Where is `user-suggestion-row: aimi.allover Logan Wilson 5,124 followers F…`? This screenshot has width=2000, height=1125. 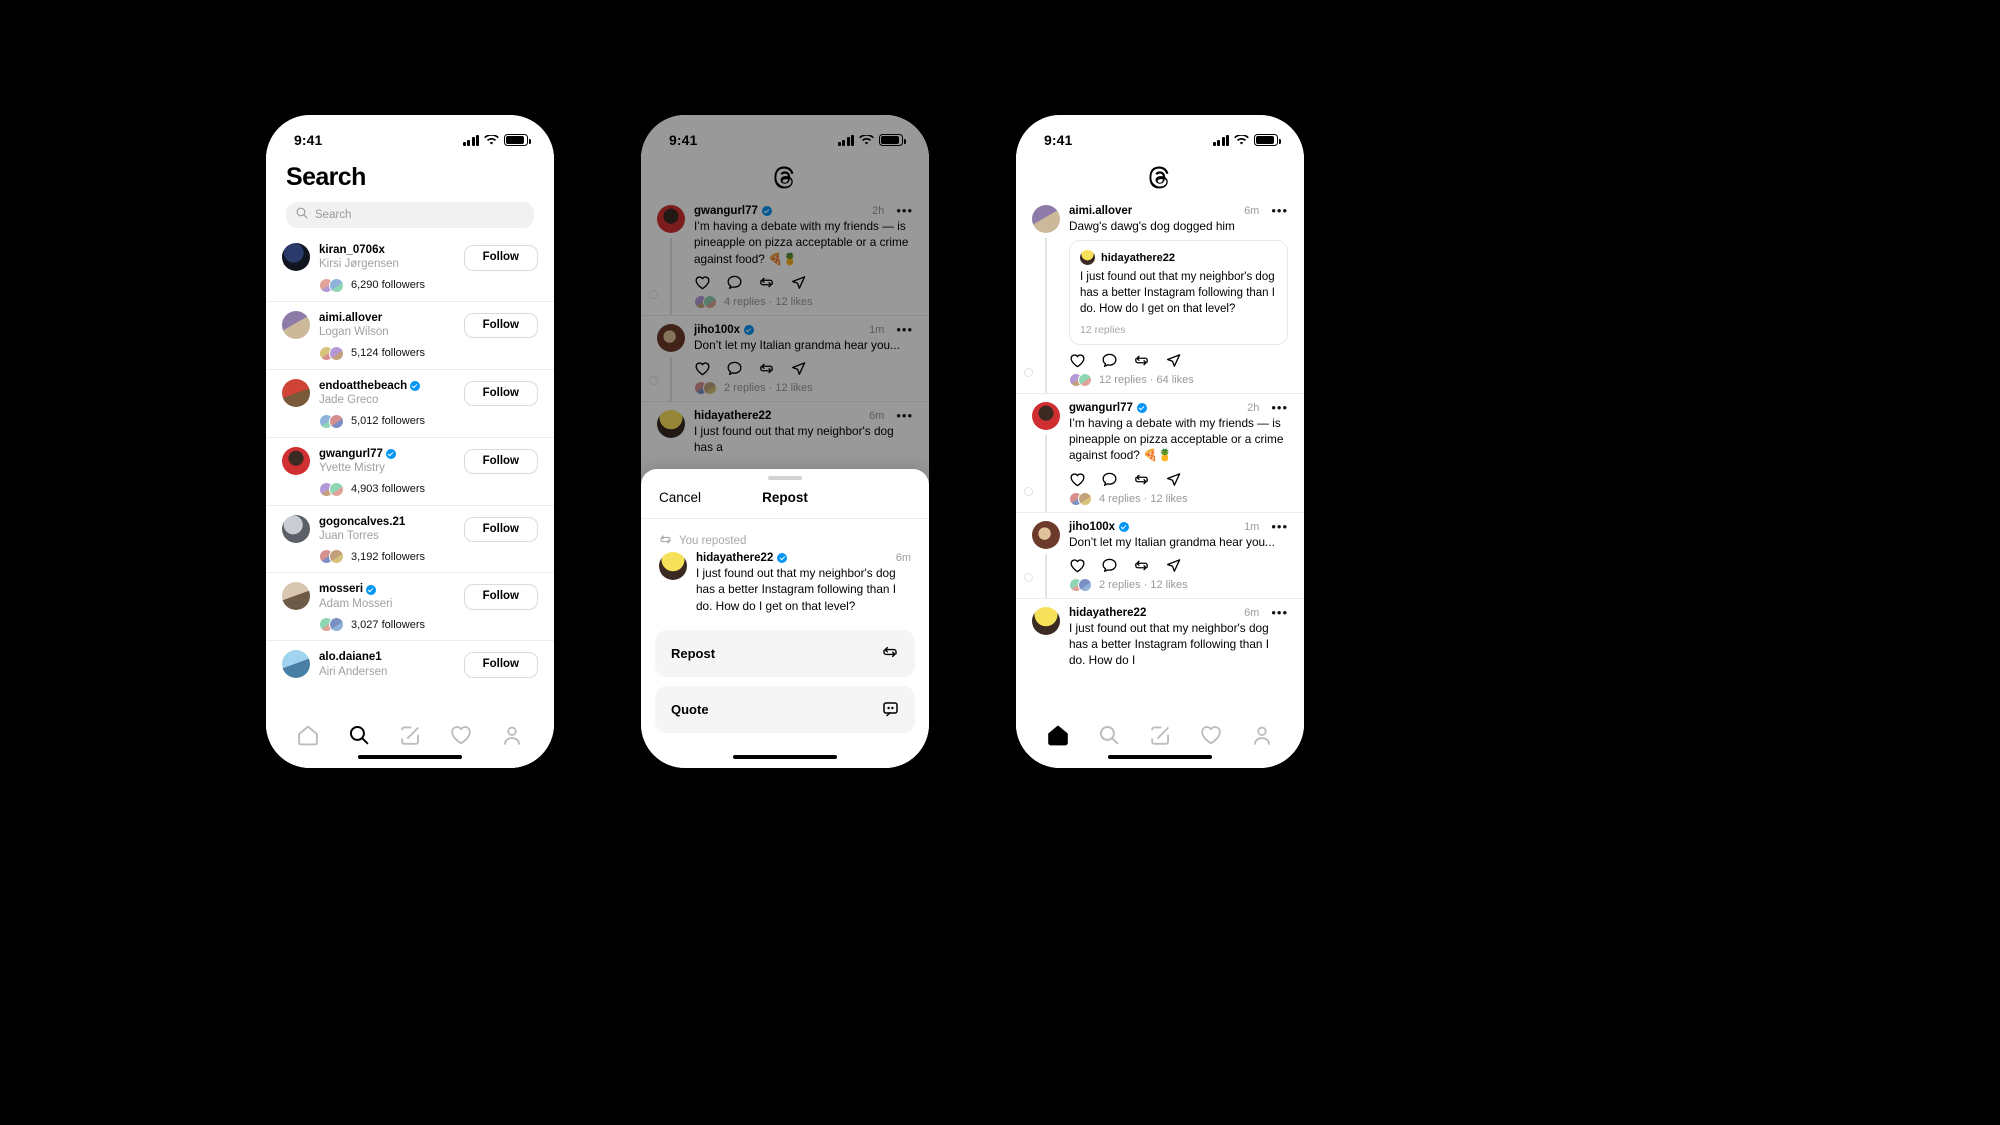
user-suggestion-row: aimi.allover Logan Wilson 5,124 followers F… is located at coordinates (410, 336).